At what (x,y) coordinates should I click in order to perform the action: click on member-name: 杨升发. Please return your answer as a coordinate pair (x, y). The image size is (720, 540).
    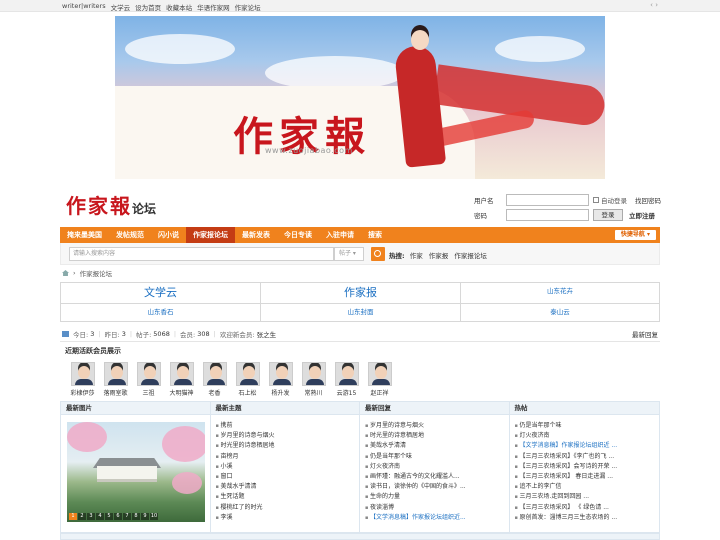
    Looking at the image, I should click on (280, 392).